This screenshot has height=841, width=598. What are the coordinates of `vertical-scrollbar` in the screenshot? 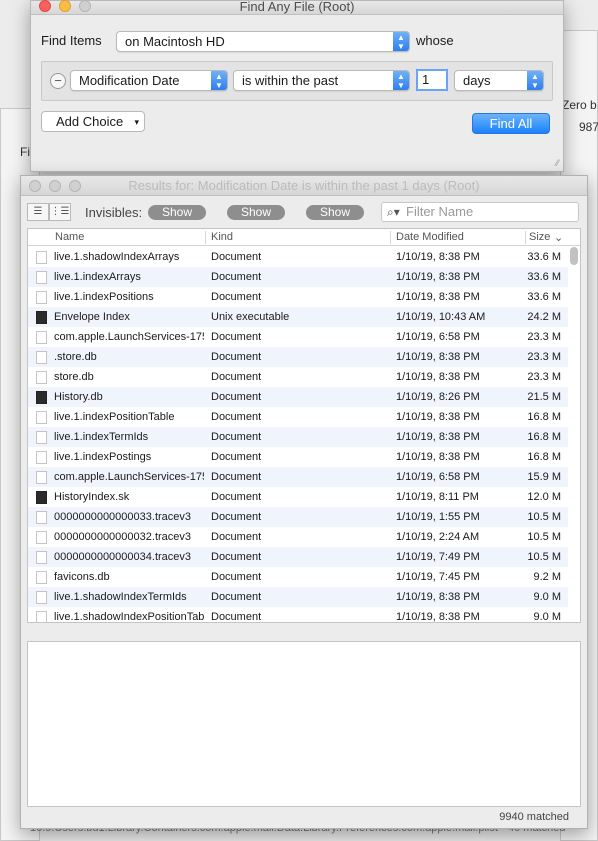 It's located at (574, 256).